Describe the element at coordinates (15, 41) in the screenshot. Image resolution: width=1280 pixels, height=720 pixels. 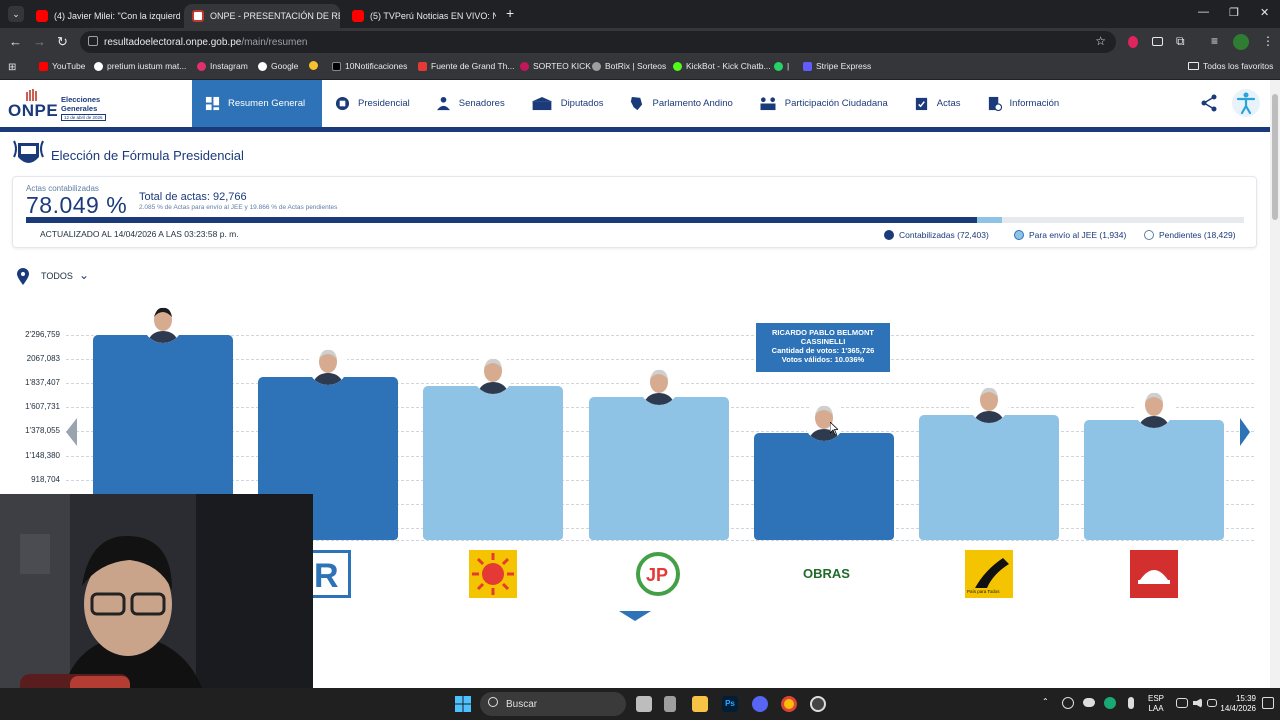
I see `back-icon: ←` at that location.